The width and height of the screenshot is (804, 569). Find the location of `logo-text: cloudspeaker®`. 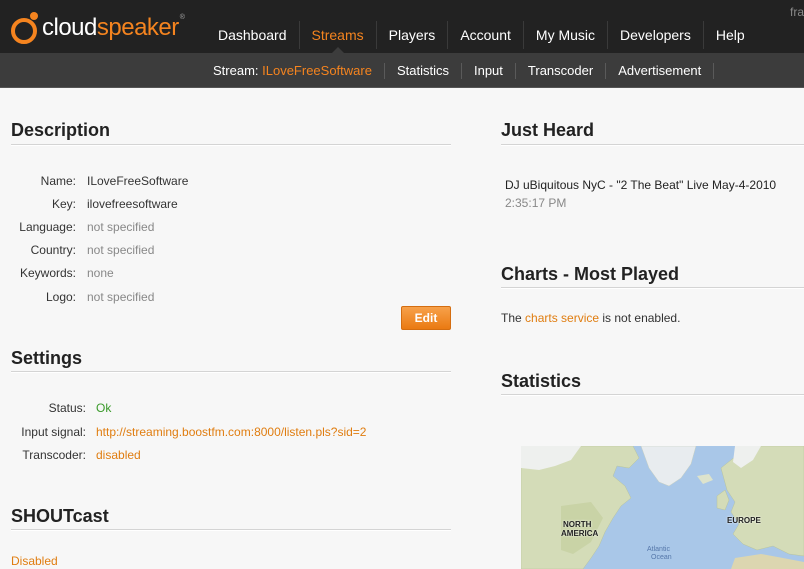

logo-text: cloudspeaker® is located at coordinates (113, 28).